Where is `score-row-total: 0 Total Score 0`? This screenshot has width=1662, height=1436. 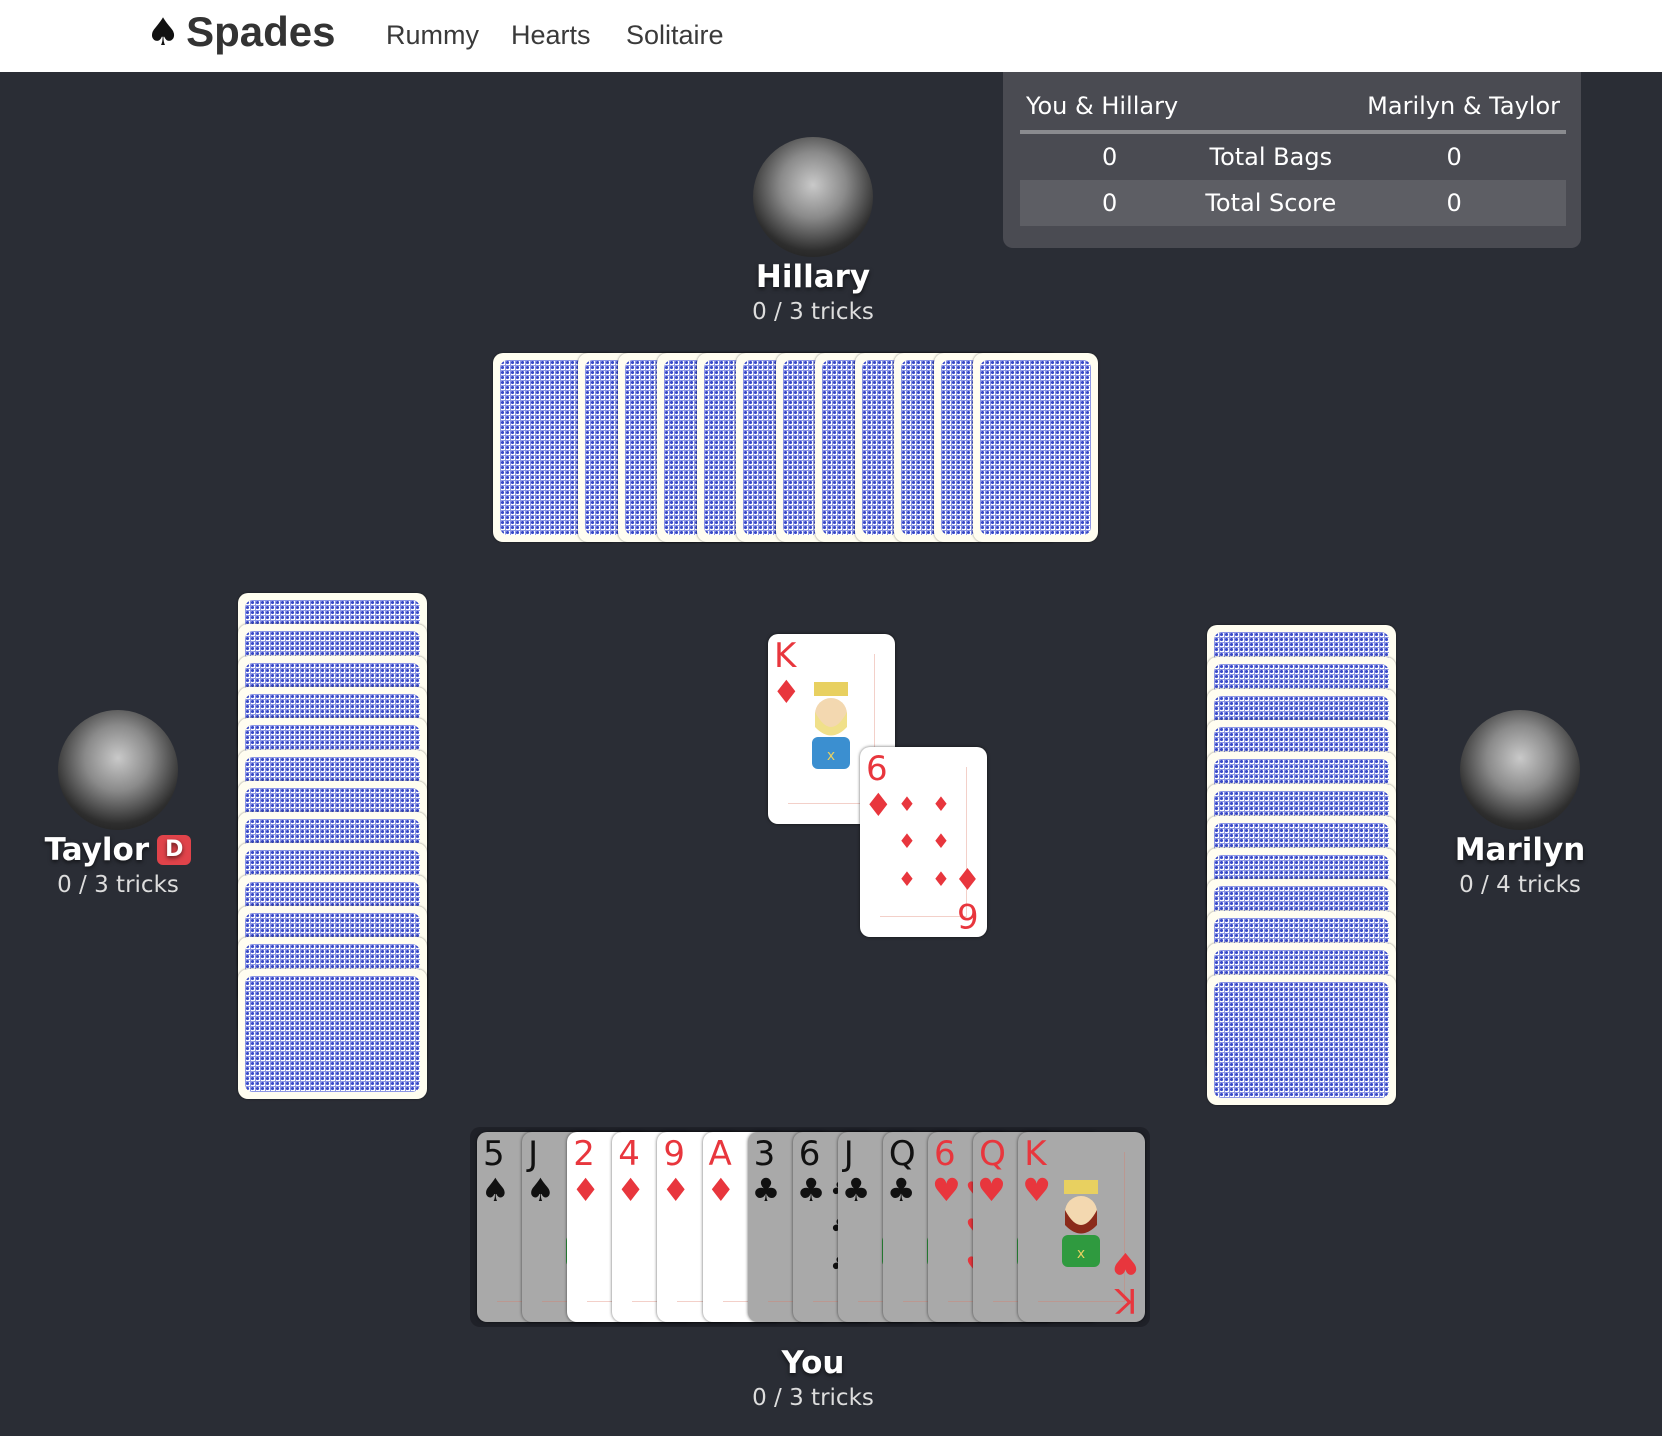 score-row-total: 0 Total Score 0 is located at coordinates (1293, 203).